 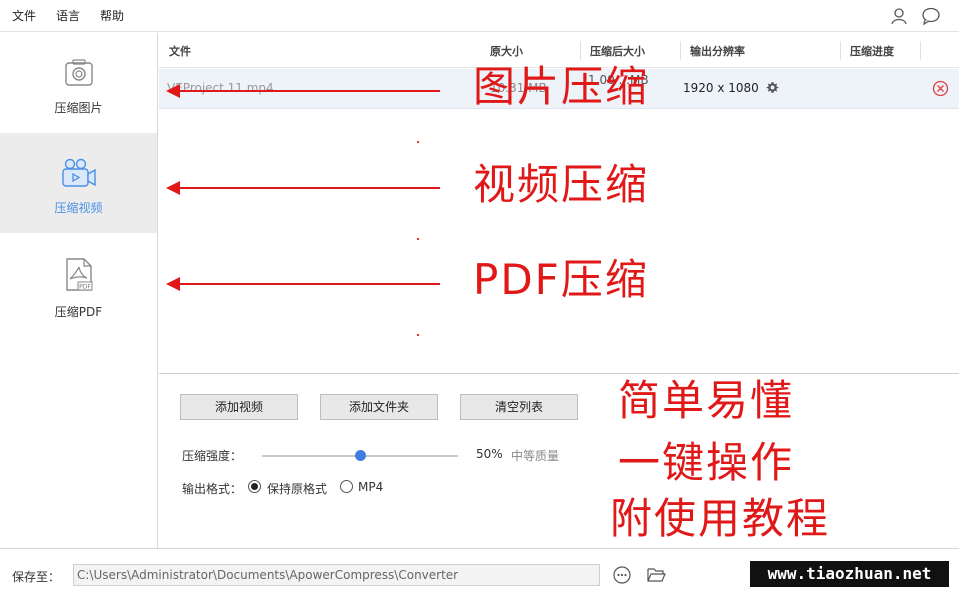 What do you see at coordinates (336, 575) in the screenshot?
I see `save-path-field` at bounding box center [336, 575].